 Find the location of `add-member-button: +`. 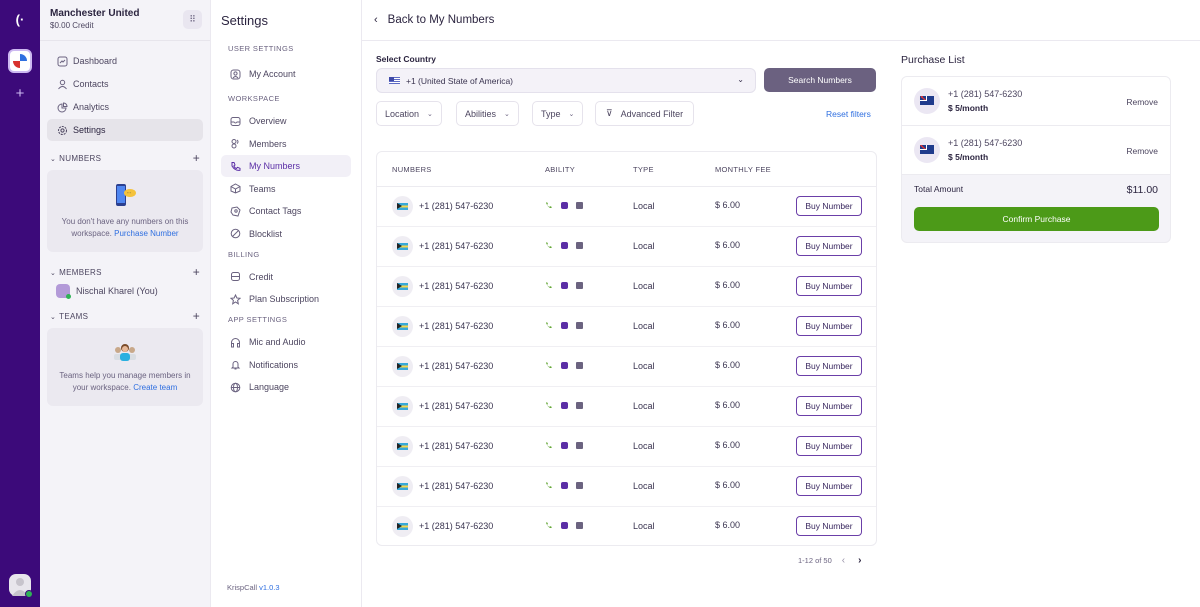

add-member-button: + is located at coordinates (196, 272).